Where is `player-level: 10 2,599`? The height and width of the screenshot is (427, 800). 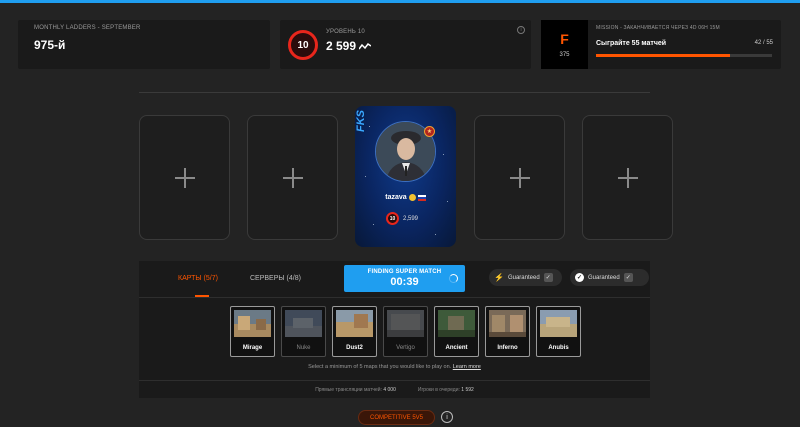
player-level: 10 2,599 is located at coordinates (402, 218).